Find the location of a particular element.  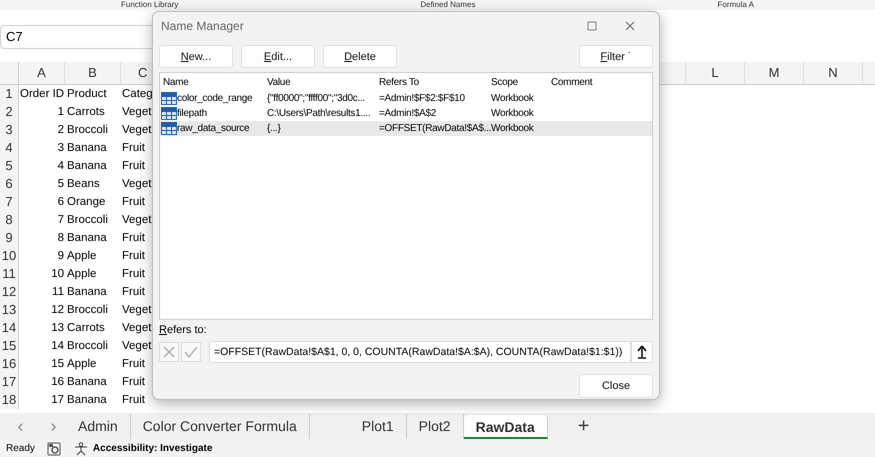

table-cell-text: 1 is located at coordinates (60, 112).